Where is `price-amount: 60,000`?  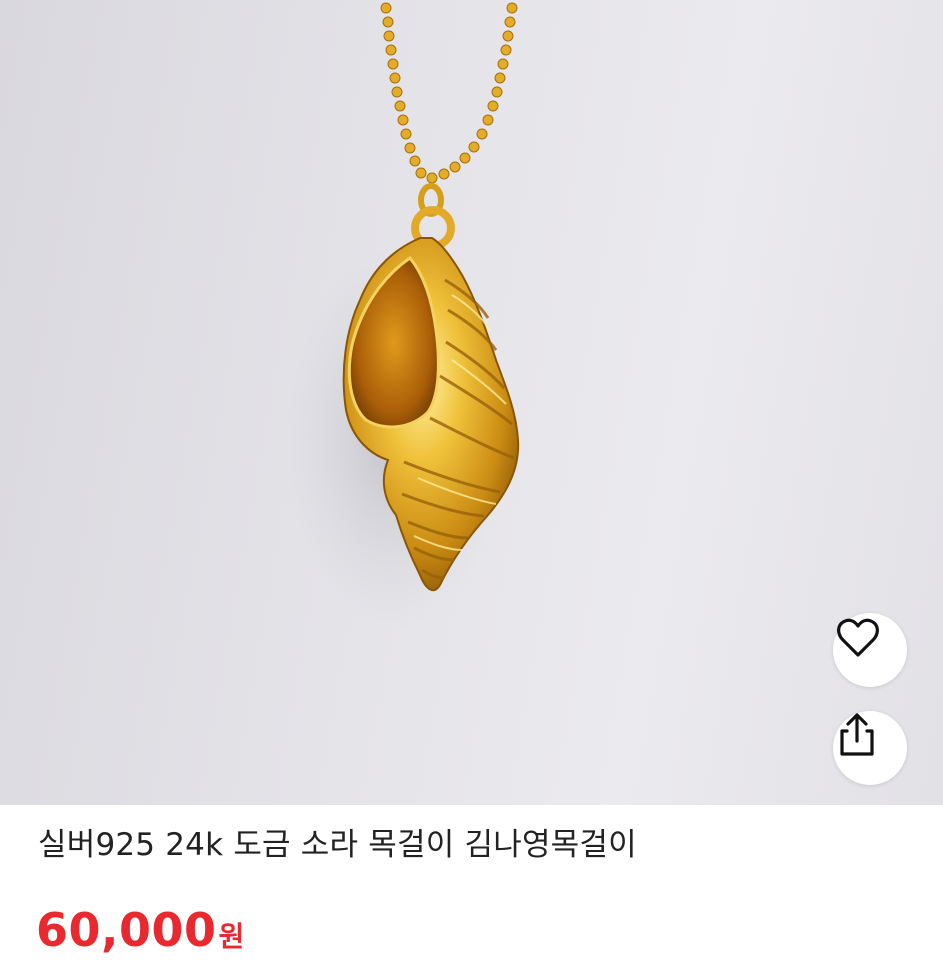
price-amount: 60,000 is located at coordinates (126, 930).